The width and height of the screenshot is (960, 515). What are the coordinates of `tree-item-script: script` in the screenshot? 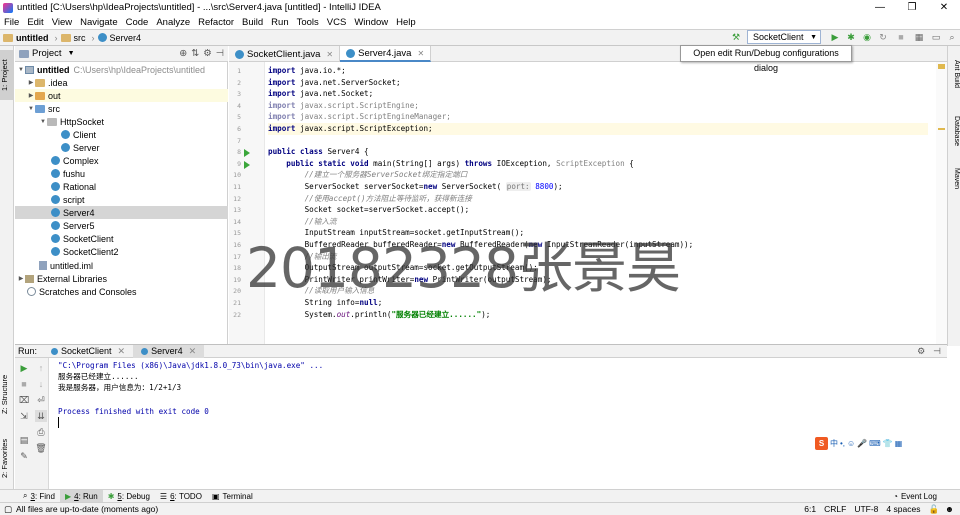 It's located at (121, 199).